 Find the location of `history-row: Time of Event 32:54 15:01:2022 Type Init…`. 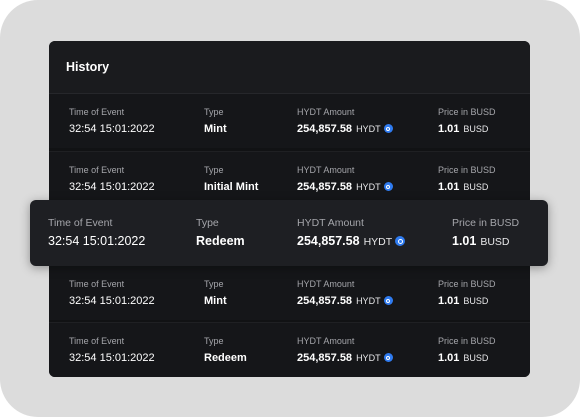

history-row: Time of Event 32:54 15:01:2022 Type Init… is located at coordinates (289, 178).